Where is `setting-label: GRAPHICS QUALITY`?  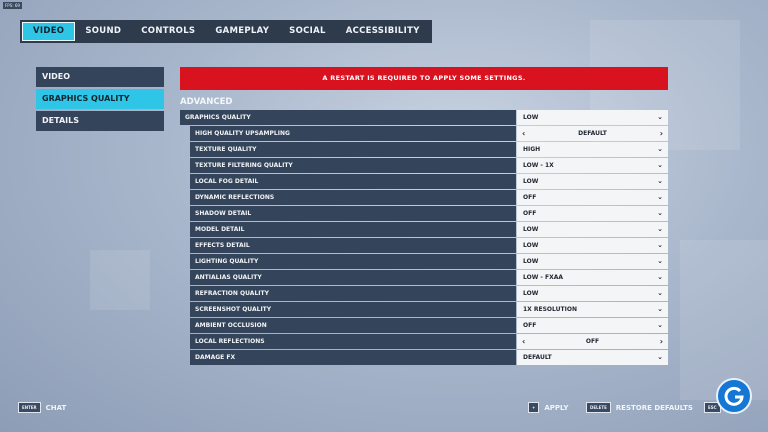 setting-label: GRAPHICS QUALITY is located at coordinates (348, 117).